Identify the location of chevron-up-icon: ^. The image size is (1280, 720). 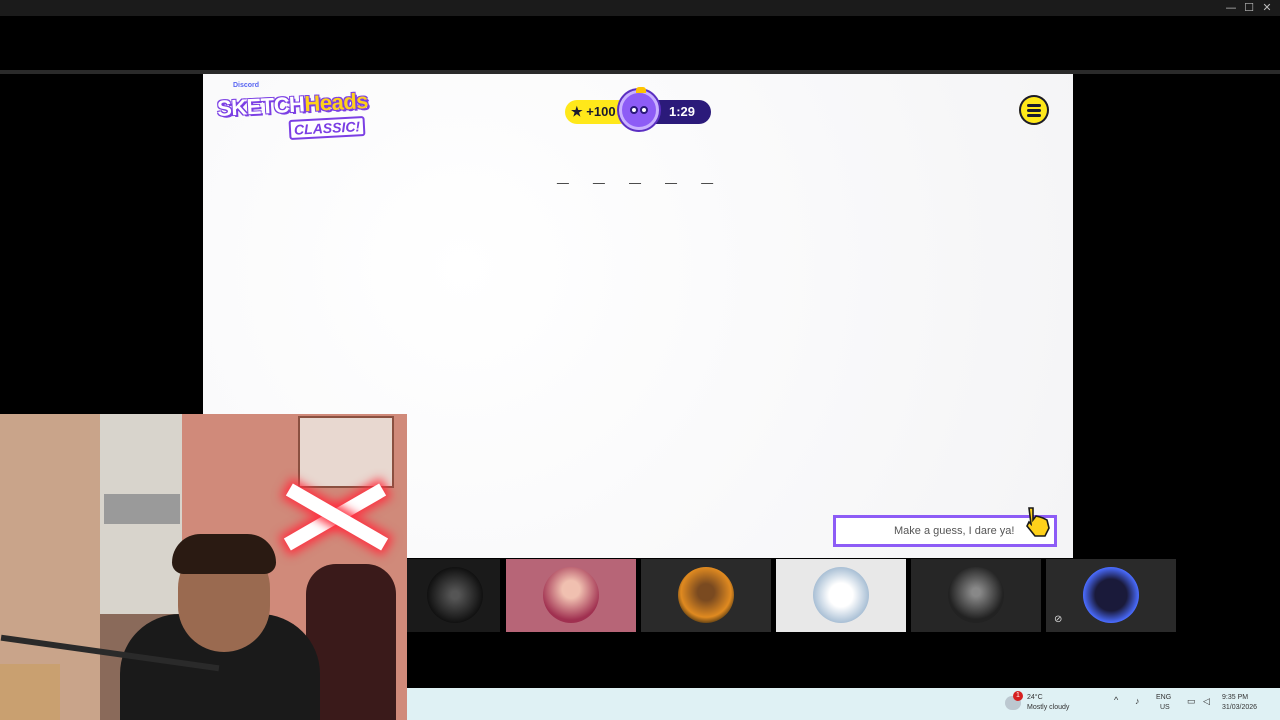
(1116, 700).